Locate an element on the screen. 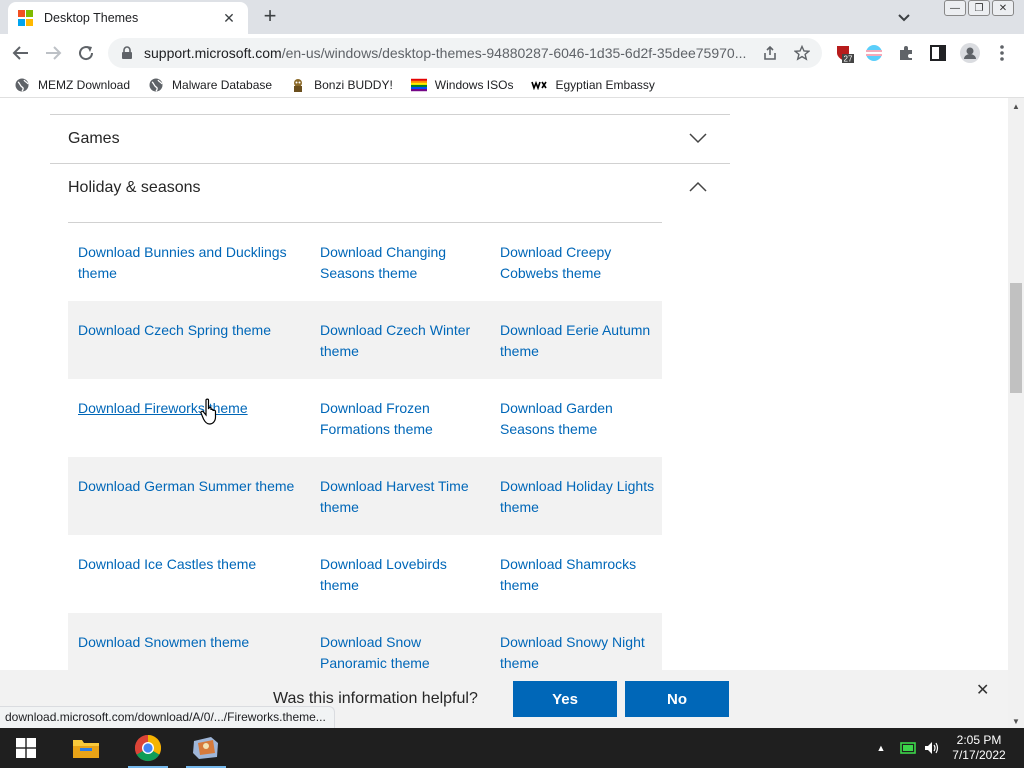 Image resolution: width=1024 pixels, height=768 pixels. windows-taskbar: ▲ 2:05 PM 7/17/2022 is located at coordinates (512, 748).